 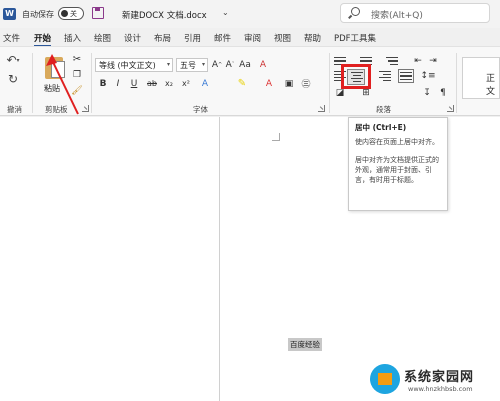 I want to click on toggle-knob, so click(x=64, y=13).